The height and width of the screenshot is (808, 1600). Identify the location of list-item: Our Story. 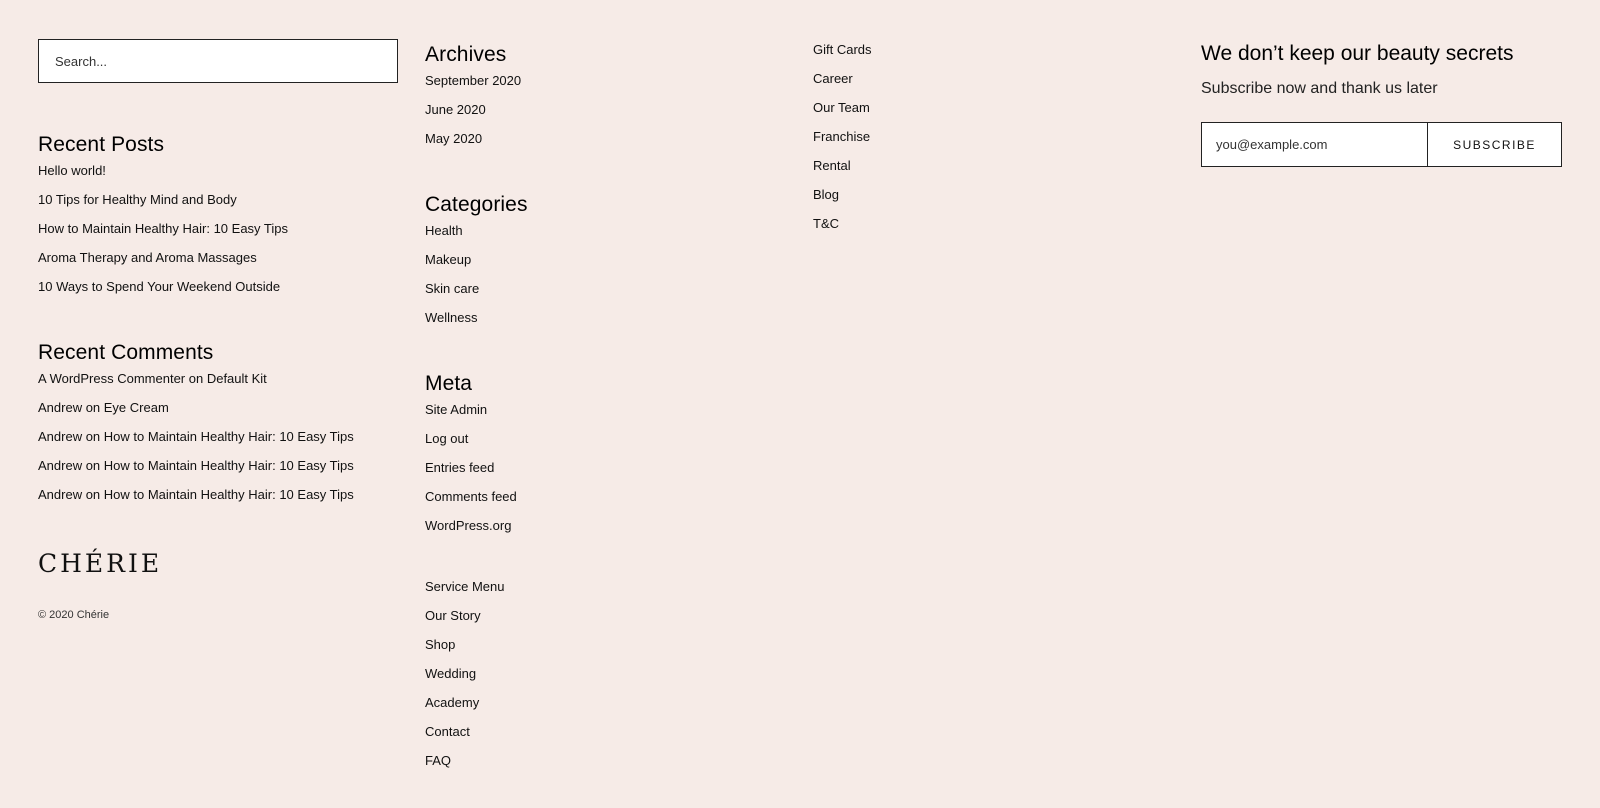
(464, 622).